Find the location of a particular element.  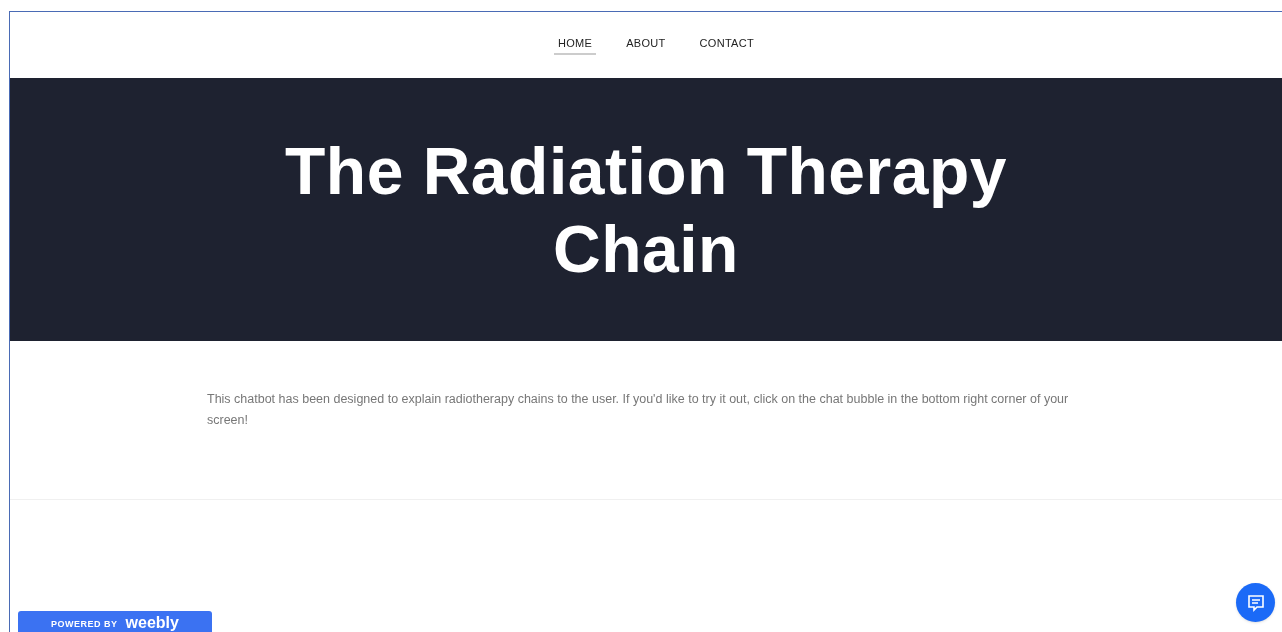

chat-bubble-icon is located at coordinates (1255, 602).